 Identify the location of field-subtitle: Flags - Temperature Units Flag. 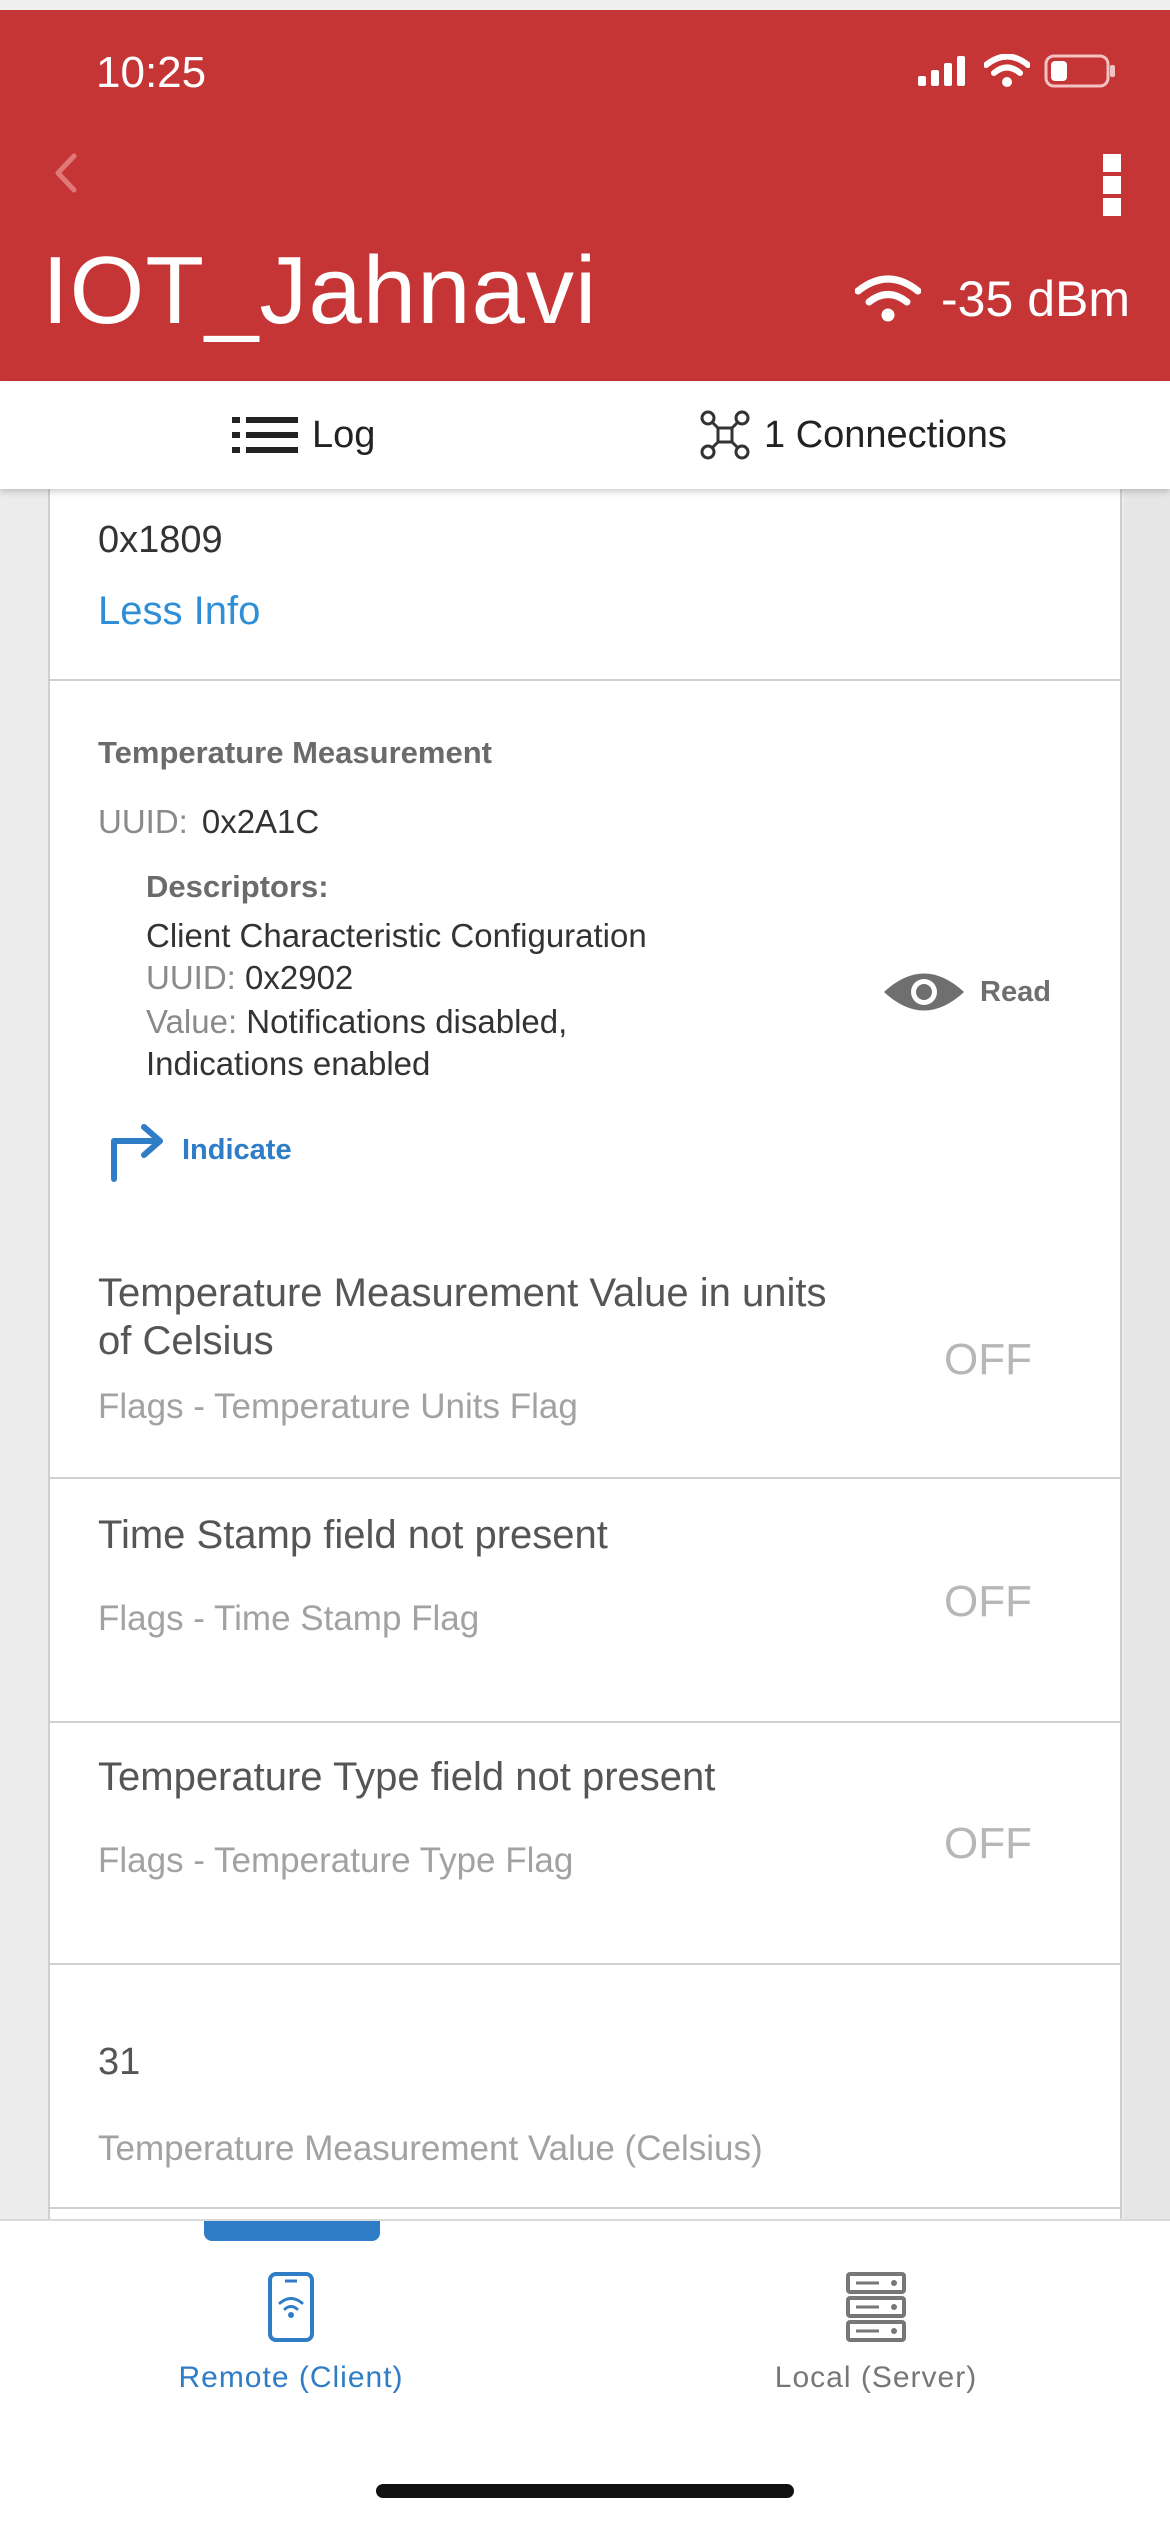
(338, 1406).